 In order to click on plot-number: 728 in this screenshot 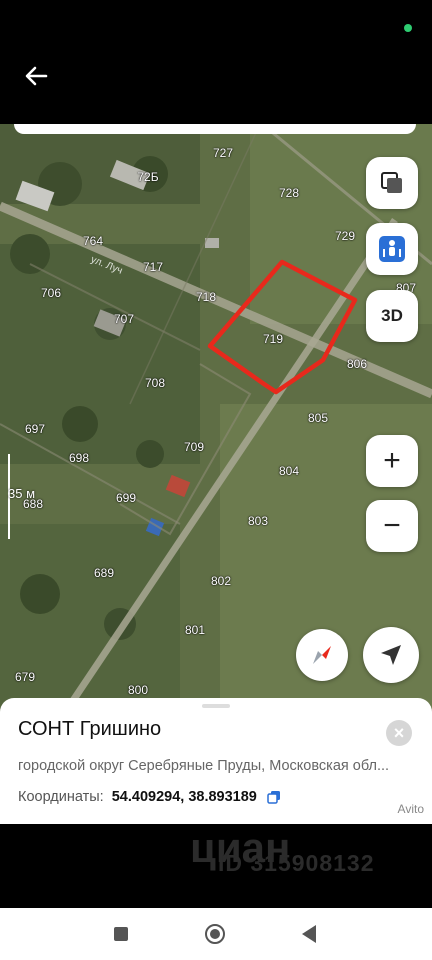, I will do `click(289, 193)`.